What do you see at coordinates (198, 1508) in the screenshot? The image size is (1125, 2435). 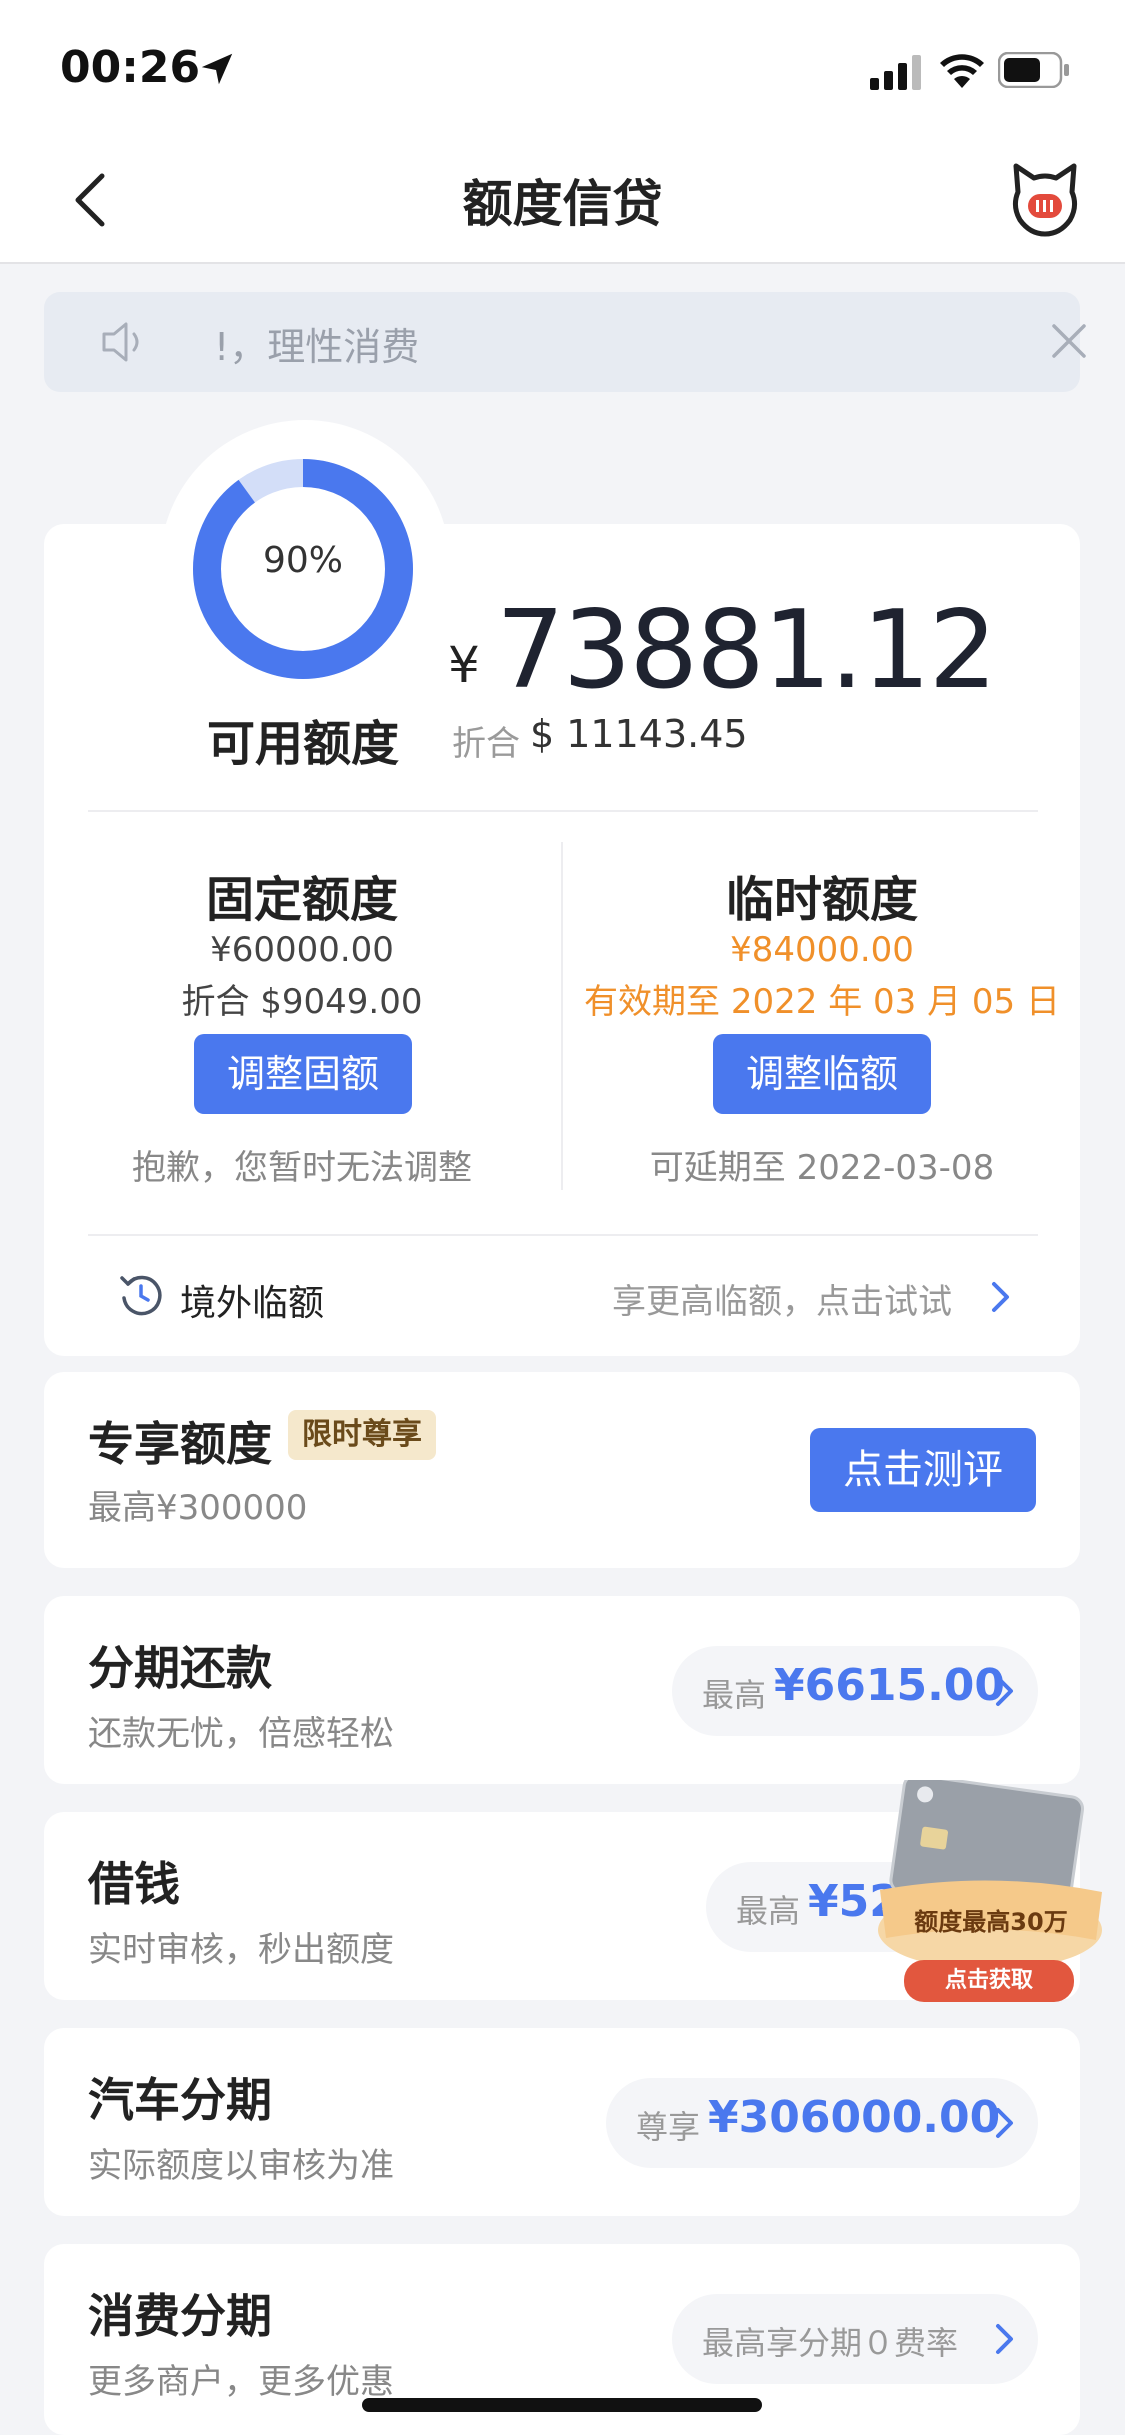 I see `exclusive-credit-sub: 最高¥300000` at bounding box center [198, 1508].